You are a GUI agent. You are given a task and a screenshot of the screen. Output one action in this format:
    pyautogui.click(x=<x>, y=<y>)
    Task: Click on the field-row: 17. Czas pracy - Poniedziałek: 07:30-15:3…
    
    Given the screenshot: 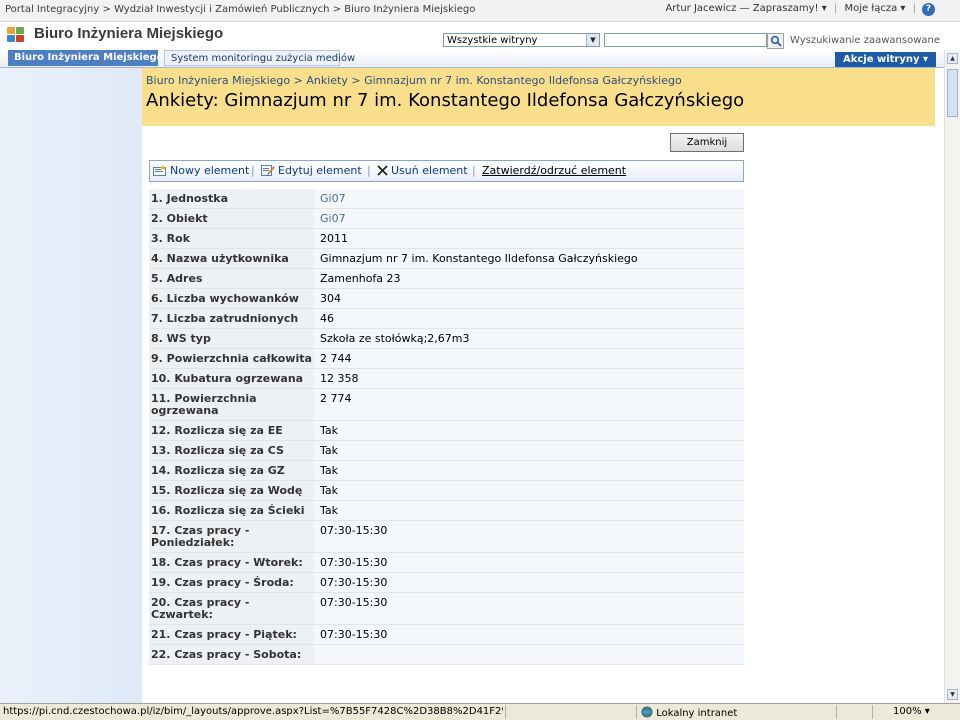 What is the action you would take?
    pyautogui.click(x=446, y=536)
    